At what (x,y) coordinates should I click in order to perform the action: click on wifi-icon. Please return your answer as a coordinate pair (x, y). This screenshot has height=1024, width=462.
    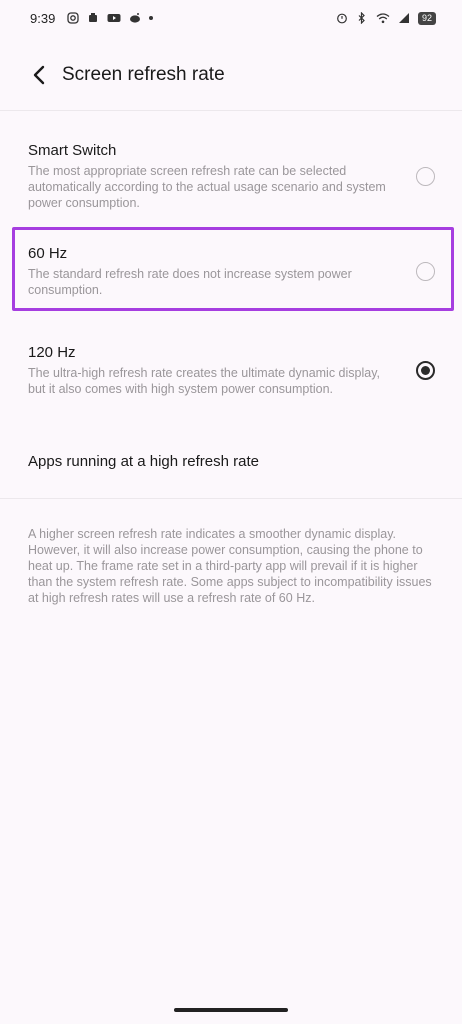
    Looking at the image, I should click on (383, 18).